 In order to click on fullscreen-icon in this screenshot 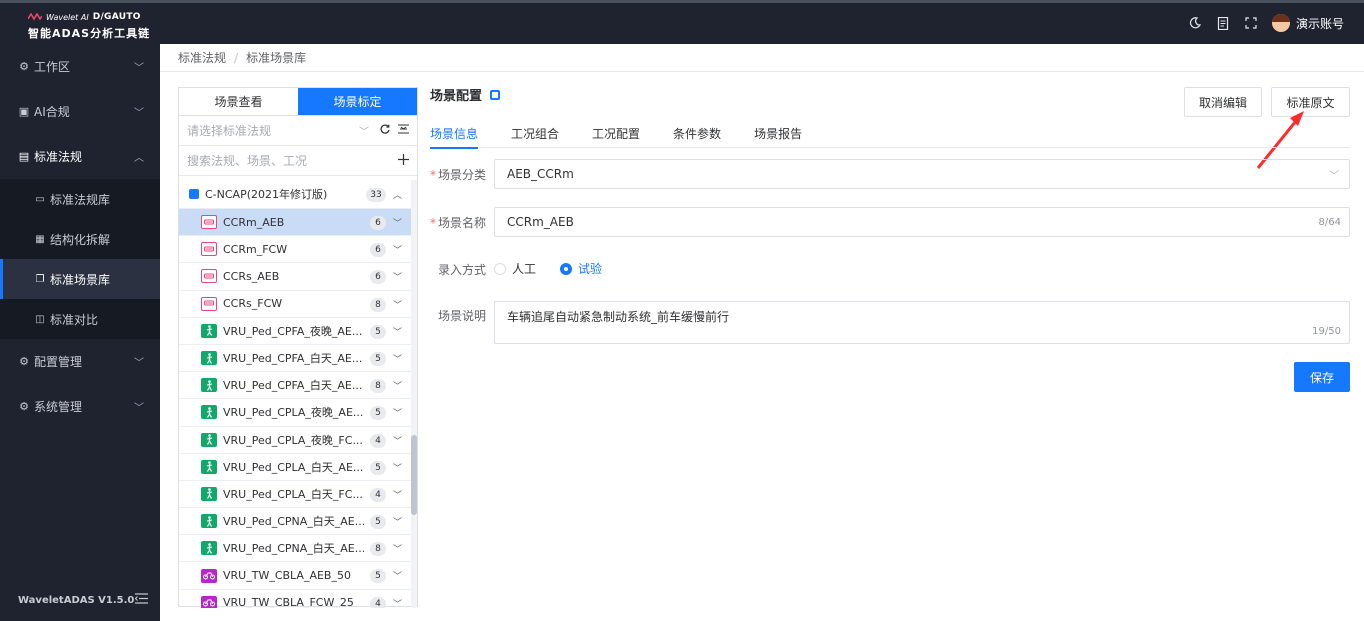, I will do `click(1251, 23)`.